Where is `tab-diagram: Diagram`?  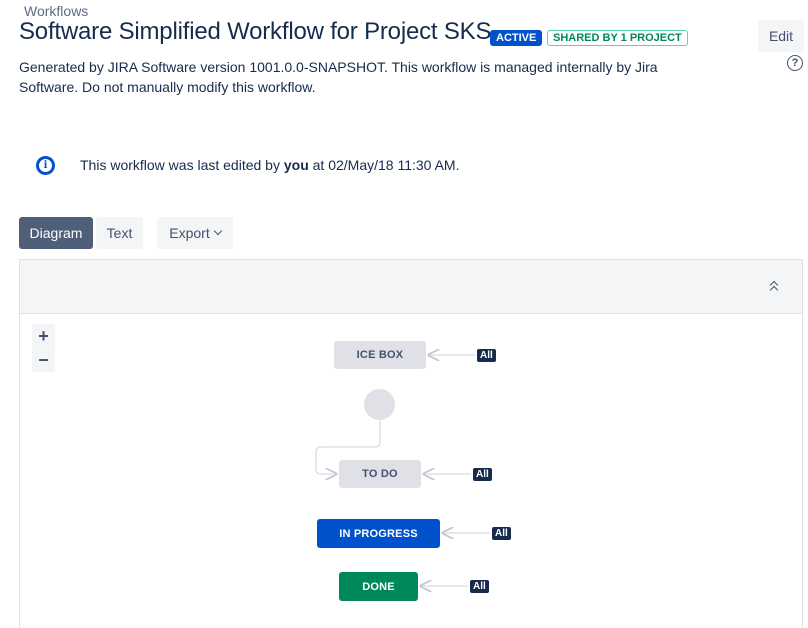
tab-diagram: Diagram is located at coordinates (56, 233).